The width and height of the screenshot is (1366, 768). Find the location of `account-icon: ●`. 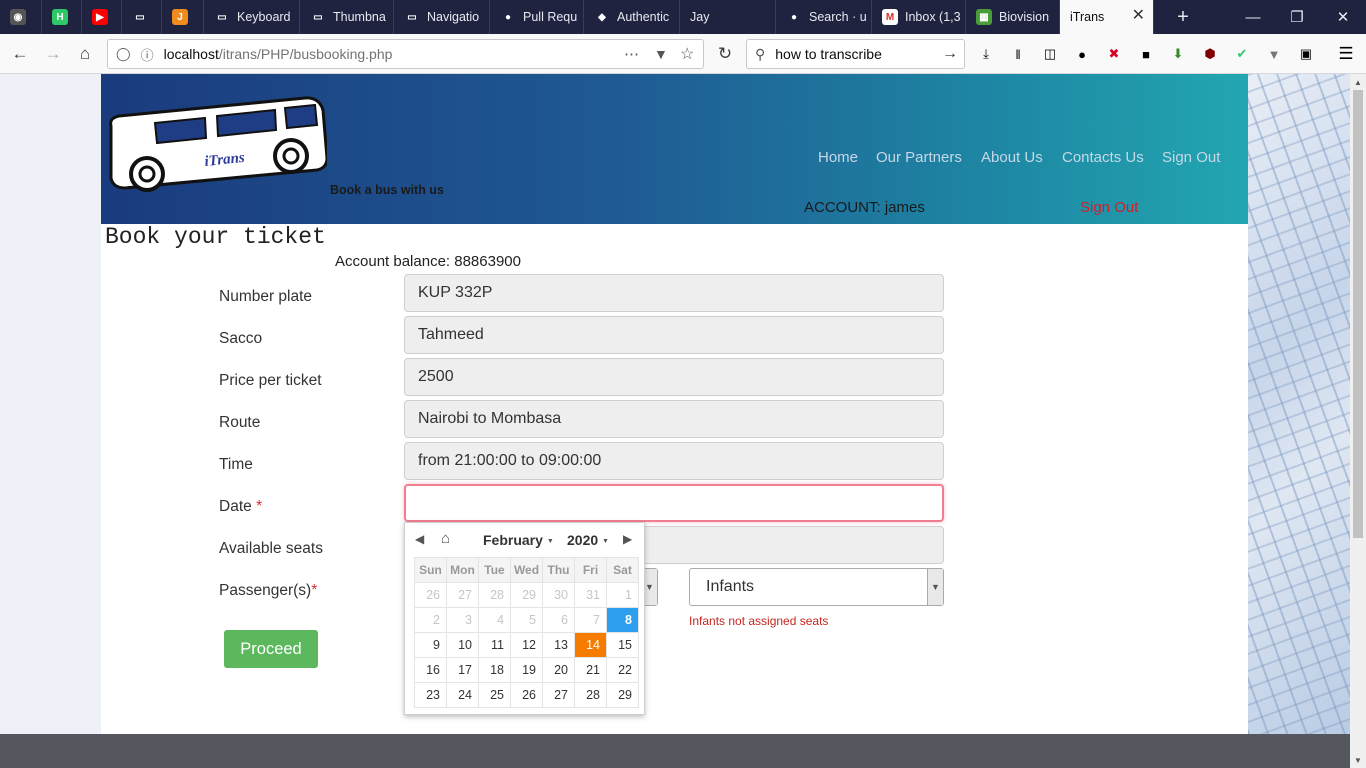

account-icon: ● is located at coordinates (1082, 54).